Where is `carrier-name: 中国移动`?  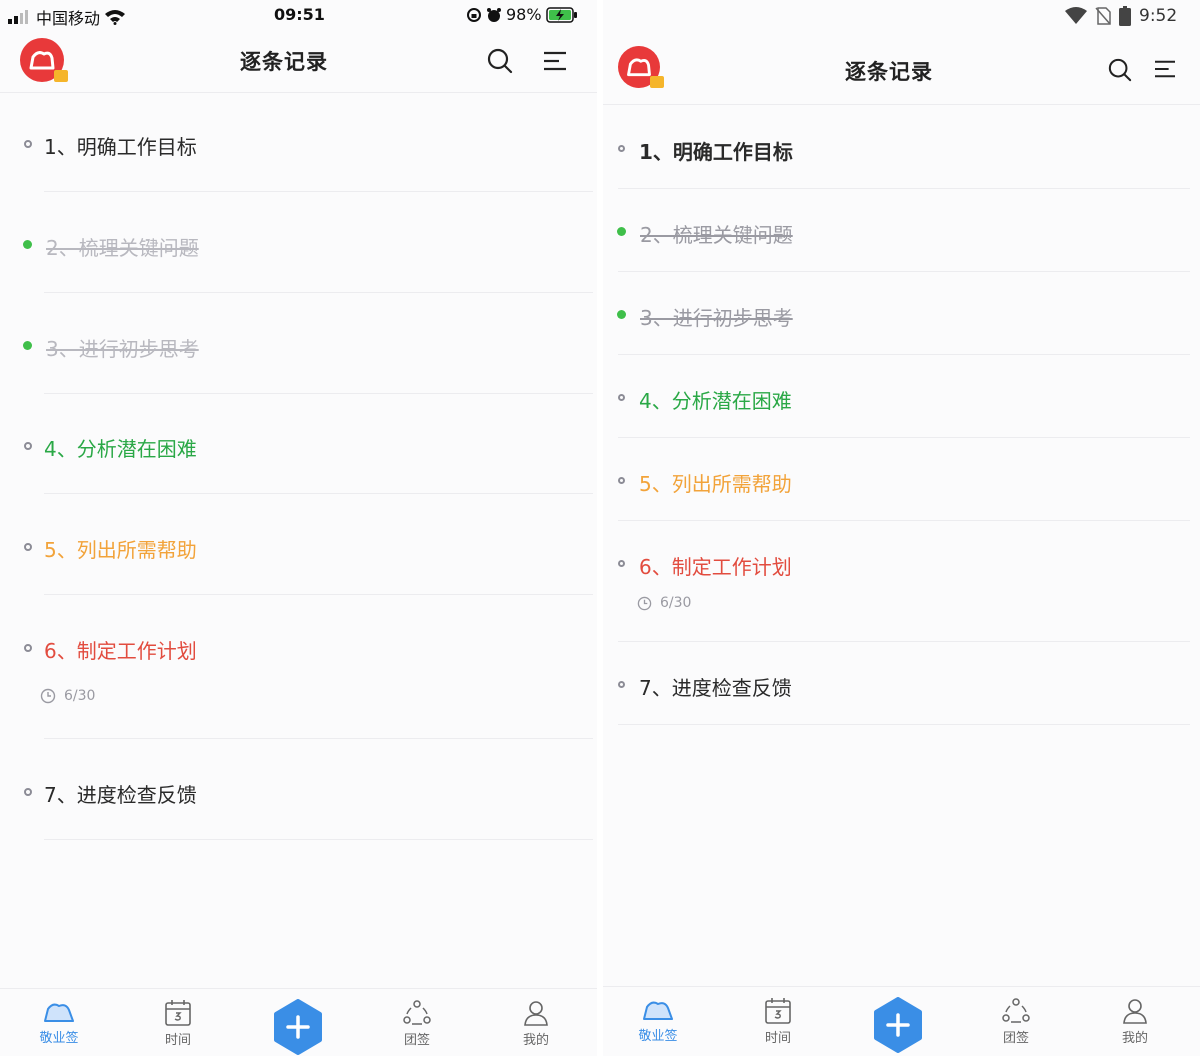 carrier-name: 中国移动 is located at coordinates (68, 18).